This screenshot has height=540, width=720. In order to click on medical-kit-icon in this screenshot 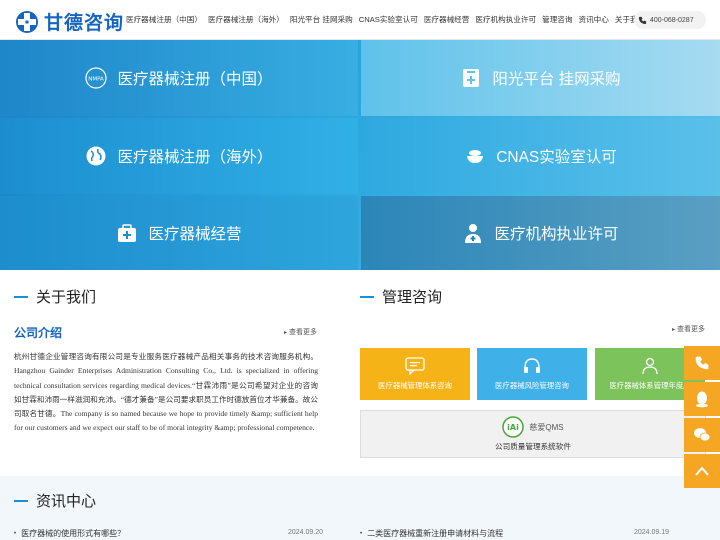, I will do `click(127, 233)`.